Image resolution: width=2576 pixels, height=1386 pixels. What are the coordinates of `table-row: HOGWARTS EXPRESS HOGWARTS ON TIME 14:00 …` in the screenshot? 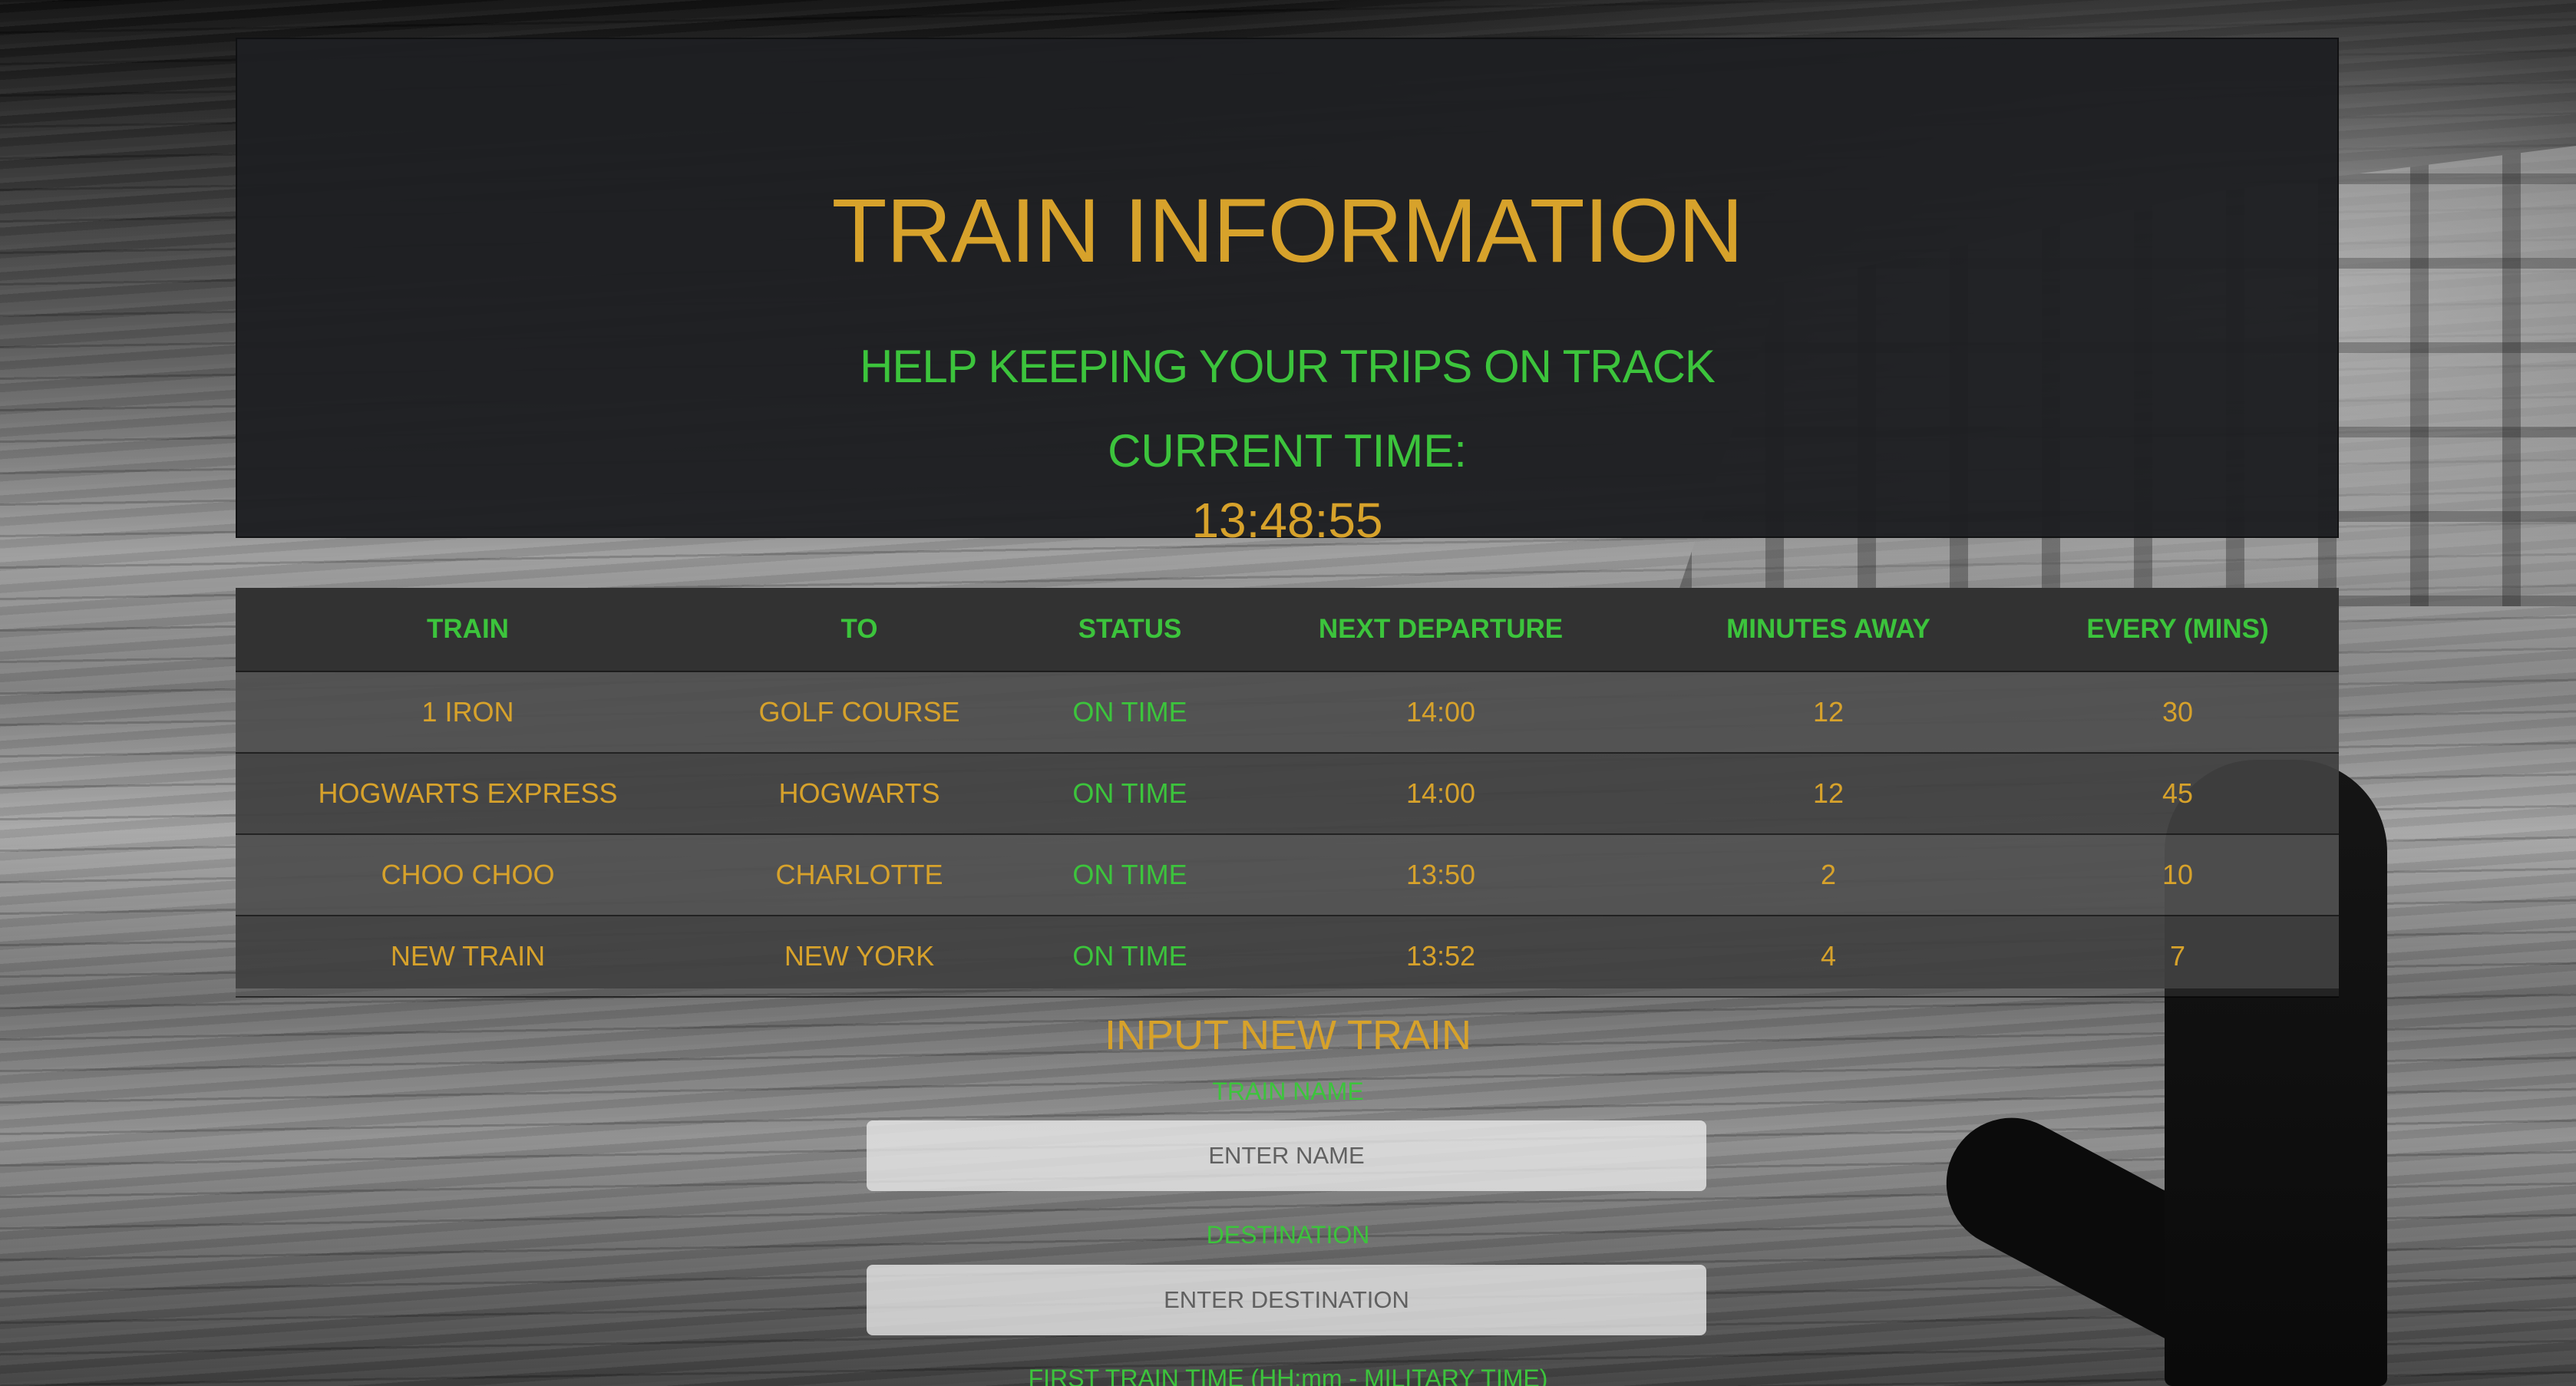 It's located at (1287, 794).